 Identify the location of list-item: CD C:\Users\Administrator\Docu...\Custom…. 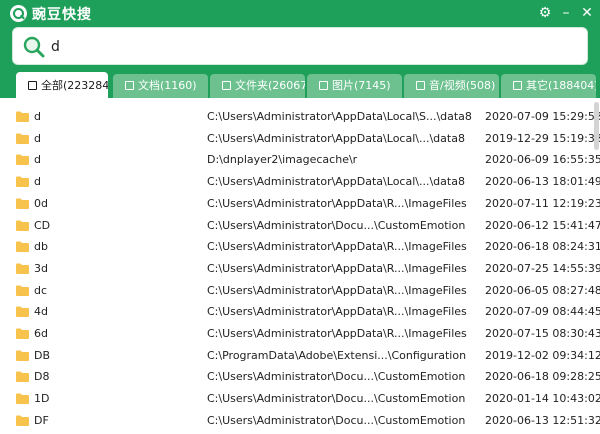
(300, 226).